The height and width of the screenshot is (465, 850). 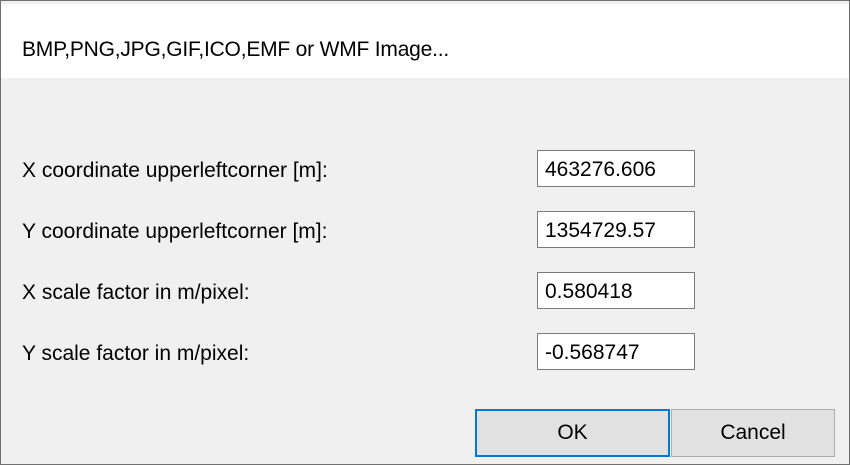 I want to click on y-coordinate-label: Y coordinate upperleftcorner [m]:, so click(x=175, y=231).